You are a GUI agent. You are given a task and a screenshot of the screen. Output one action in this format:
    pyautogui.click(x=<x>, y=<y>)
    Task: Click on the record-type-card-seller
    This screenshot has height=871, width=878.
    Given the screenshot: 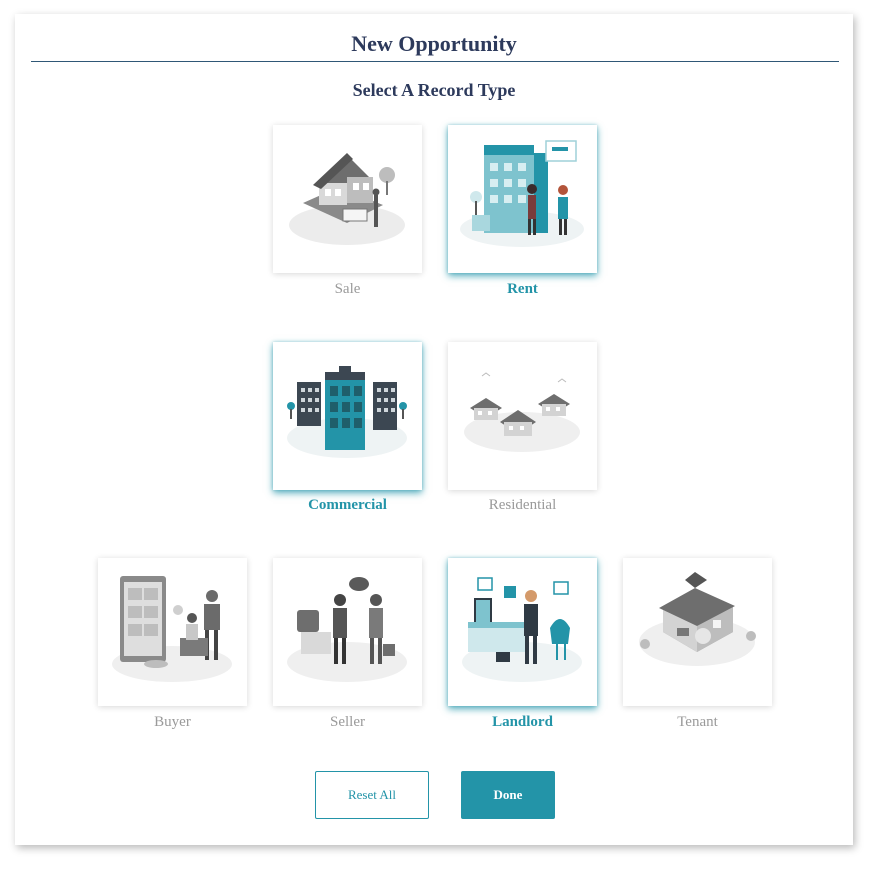 What is the action you would take?
    pyautogui.click(x=347, y=632)
    